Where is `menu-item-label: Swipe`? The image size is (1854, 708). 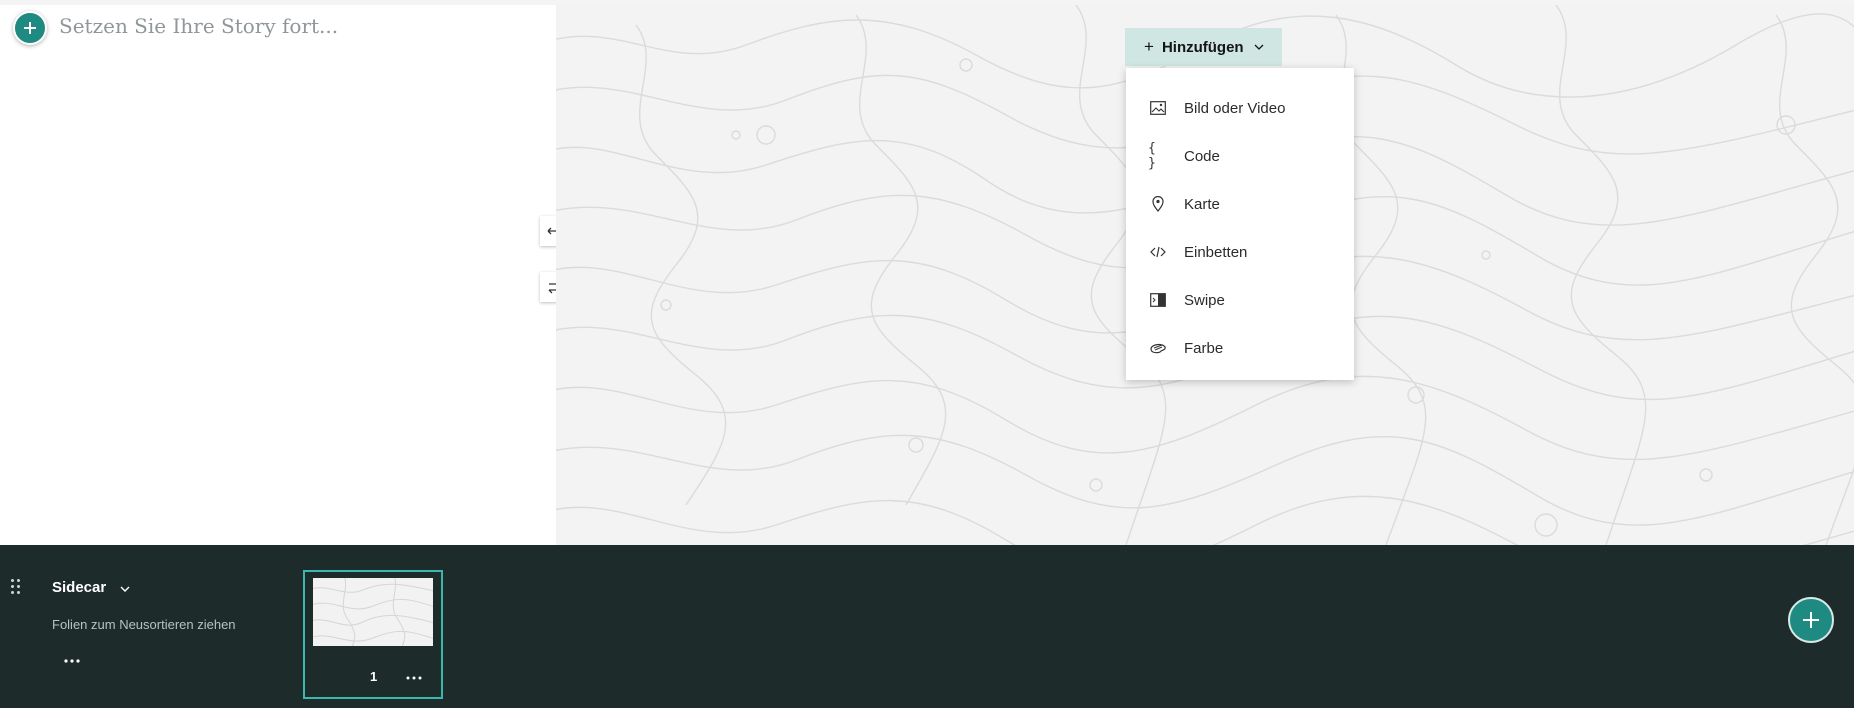
menu-item-label: Swipe is located at coordinates (1204, 300).